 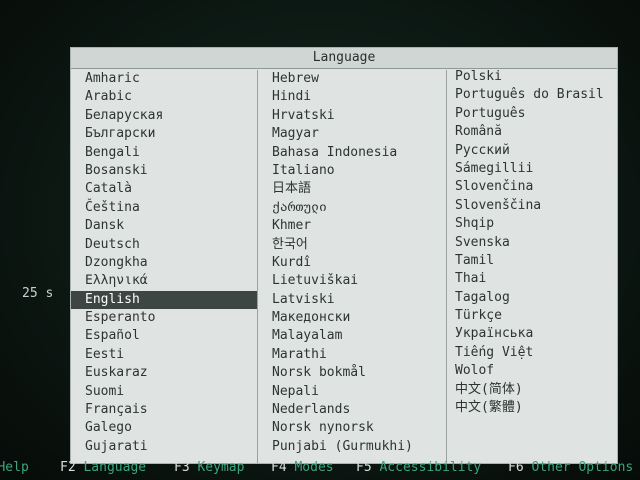 I want to click on language-option: Suomi, so click(x=164, y=392).